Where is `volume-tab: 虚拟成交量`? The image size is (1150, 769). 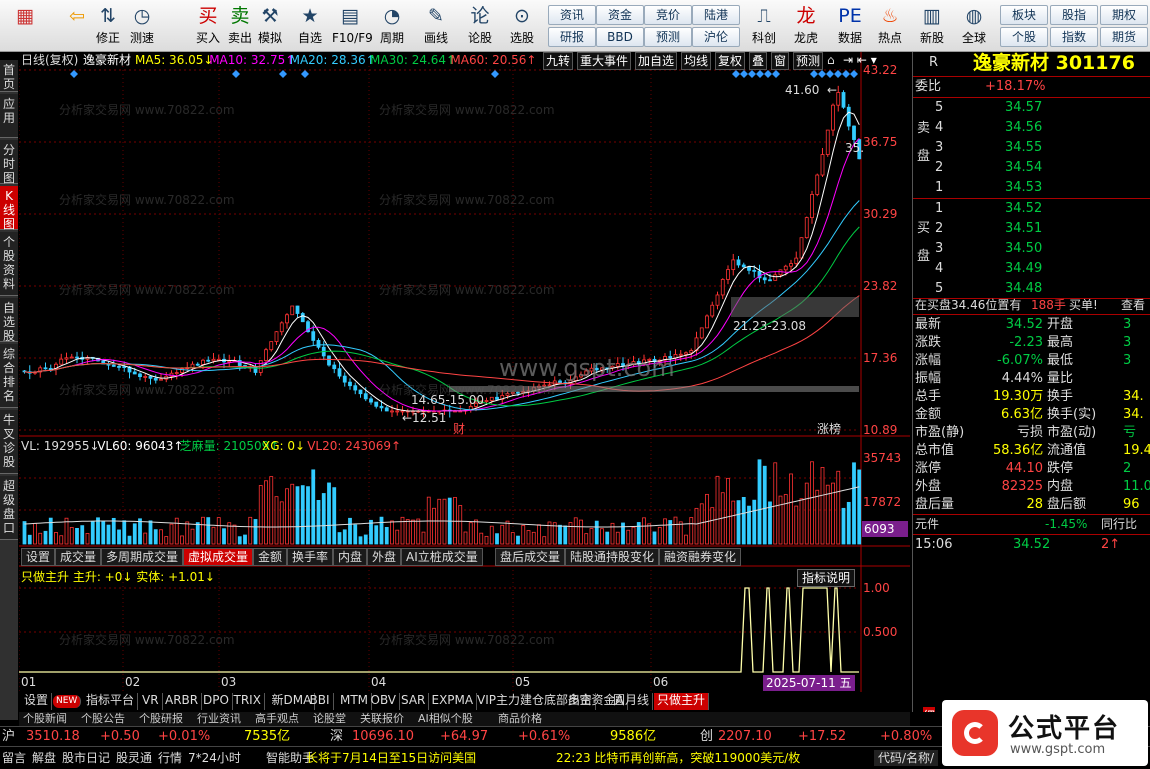 volume-tab: 虚拟成交量 is located at coordinates (218, 557).